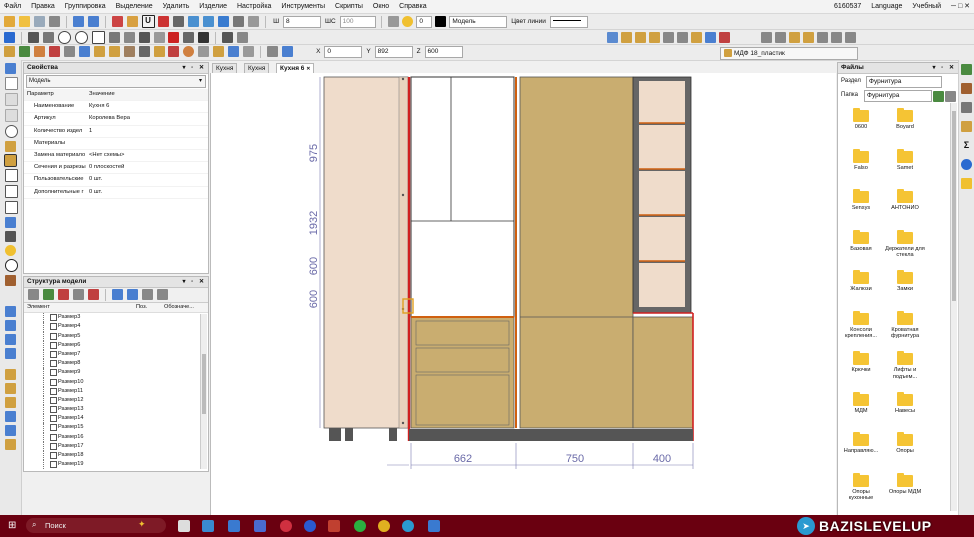  Describe the element at coordinates (228, 37) in the screenshot. I see `dimension-icon` at that location.